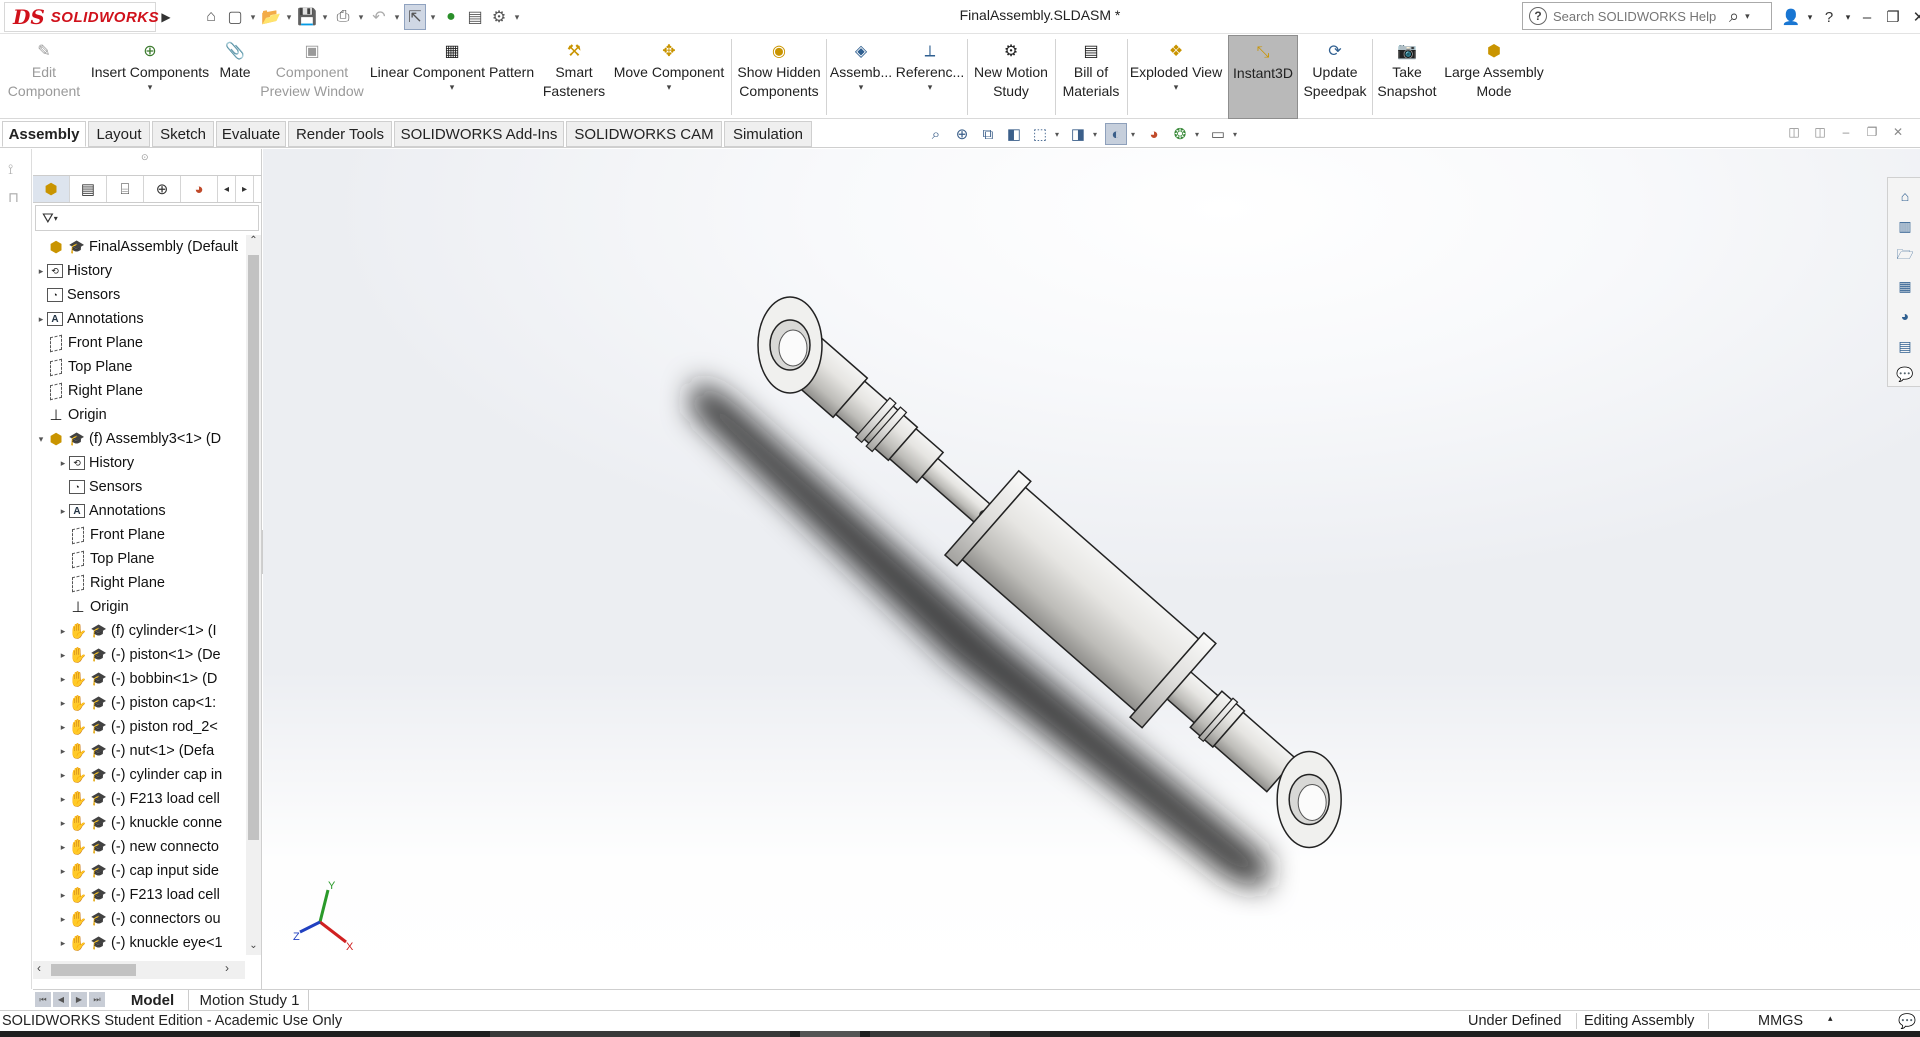  What do you see at coordinates (669, 77) in the screenshot?
I see `move-component-button: ✥ Move Component ▾` at bounding box center [669, 77].